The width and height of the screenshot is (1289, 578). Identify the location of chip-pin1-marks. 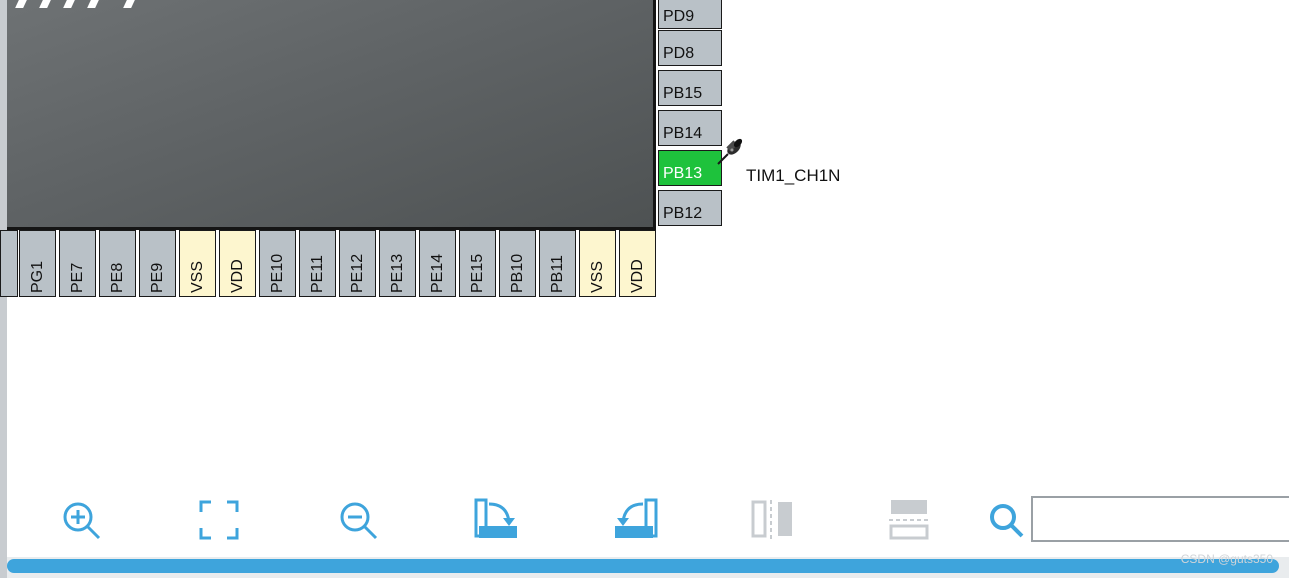
(86, 4).